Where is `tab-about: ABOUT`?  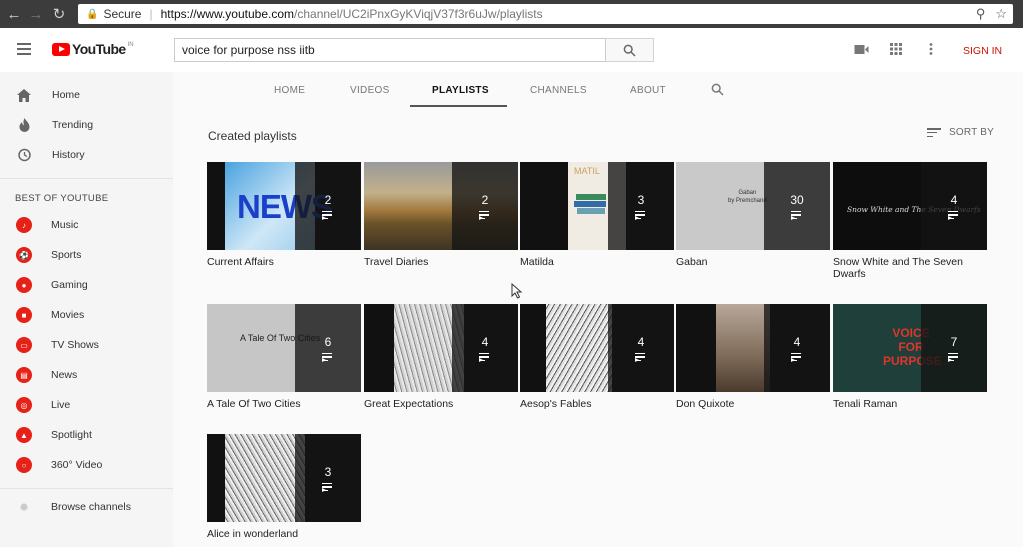 tab-about: ABOUT is located at coordinates (648, 90).